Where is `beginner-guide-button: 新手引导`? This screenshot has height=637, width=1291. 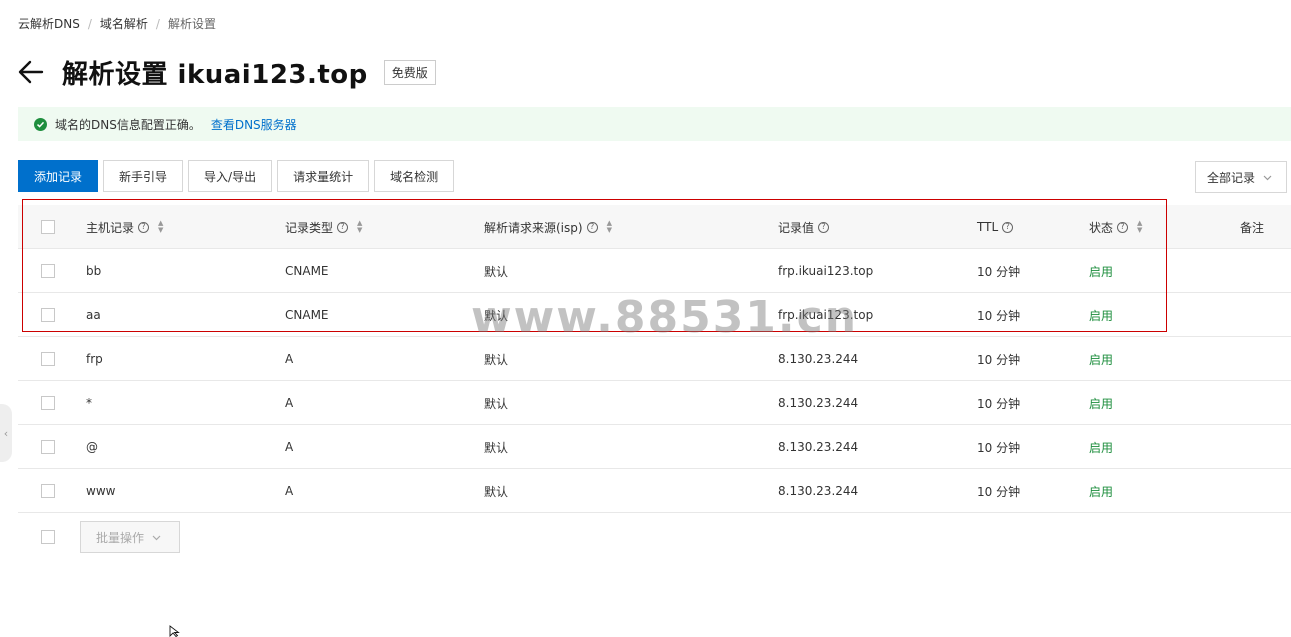 beginner-guide-button: 新手引导 is located at coordinates (143, 176).